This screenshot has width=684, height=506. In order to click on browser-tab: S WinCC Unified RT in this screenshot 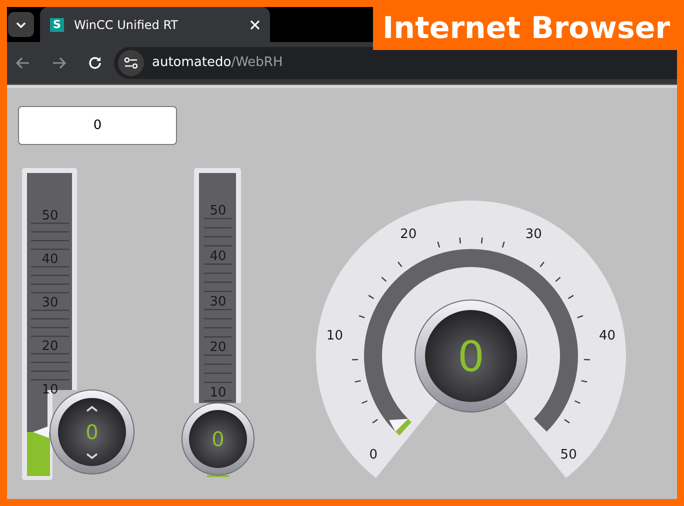, I will do `click(155, 24)`.